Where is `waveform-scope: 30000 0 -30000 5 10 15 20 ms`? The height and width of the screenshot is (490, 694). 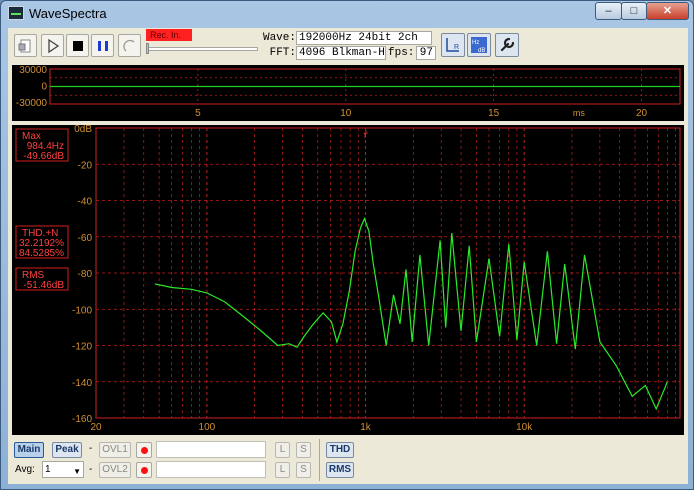 waveform-scope: 30000 0 -30000 5 10 15 20 ms is located at coordinates (348, 93).